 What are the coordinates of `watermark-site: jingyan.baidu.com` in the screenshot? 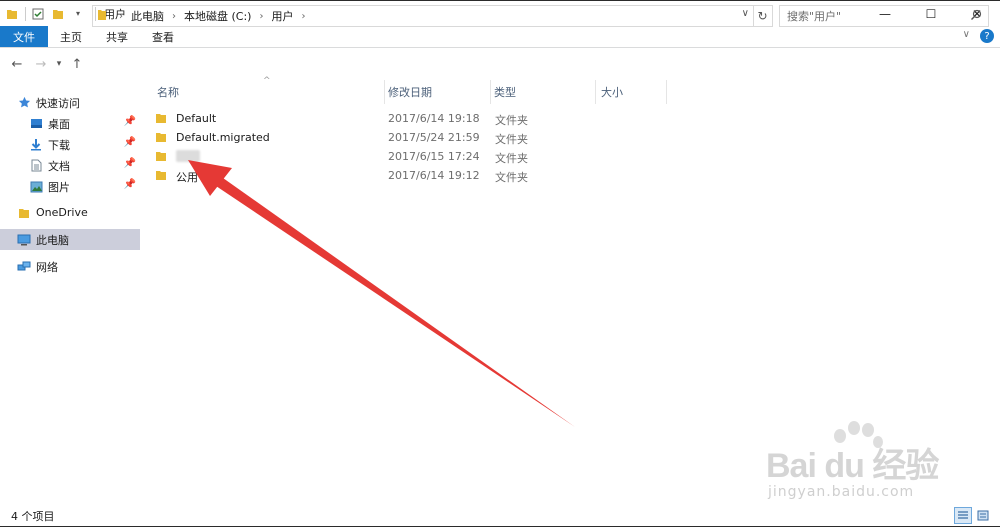 It's located at (841, 492).